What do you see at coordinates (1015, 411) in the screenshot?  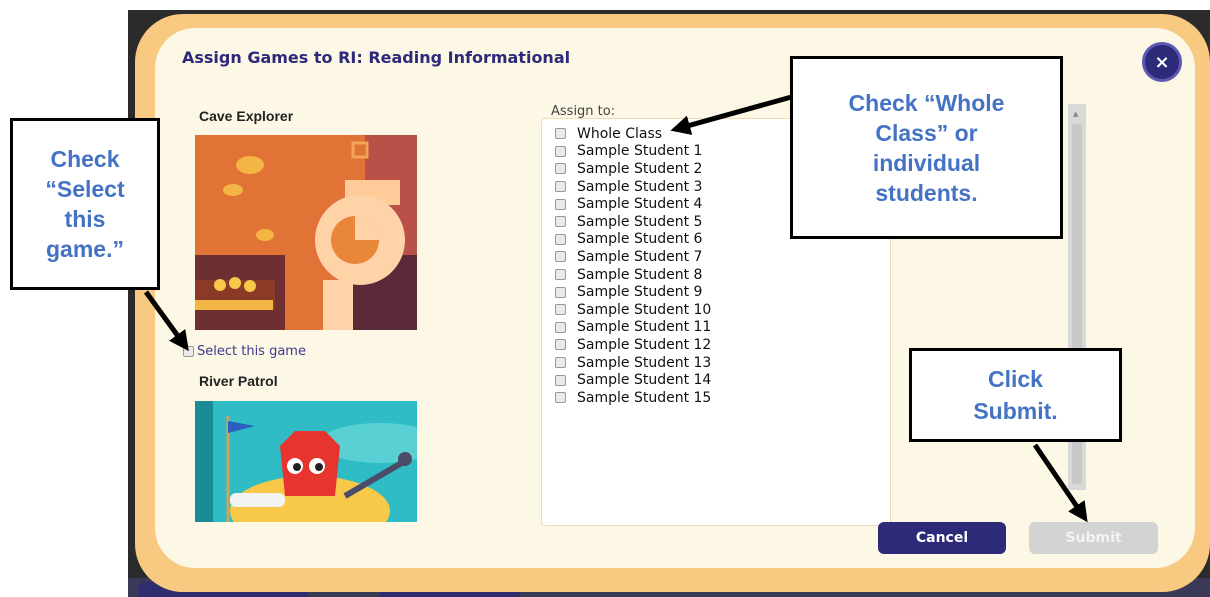 I see `callout-line: Submit.` at bounding box center [1015, 411].